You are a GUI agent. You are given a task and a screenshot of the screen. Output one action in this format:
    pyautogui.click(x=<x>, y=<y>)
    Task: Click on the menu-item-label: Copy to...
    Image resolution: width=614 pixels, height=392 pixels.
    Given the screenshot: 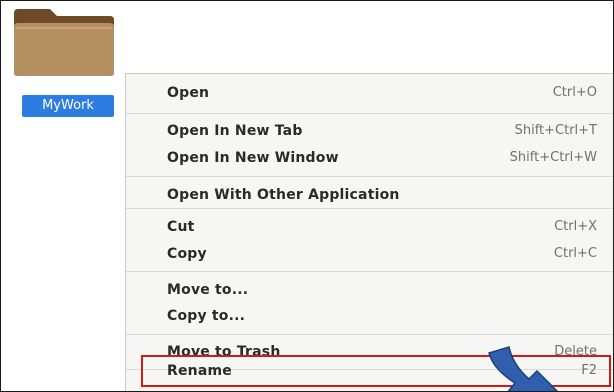 What is the action you would take?
    pyautogui.click(x=206, y=316)
    